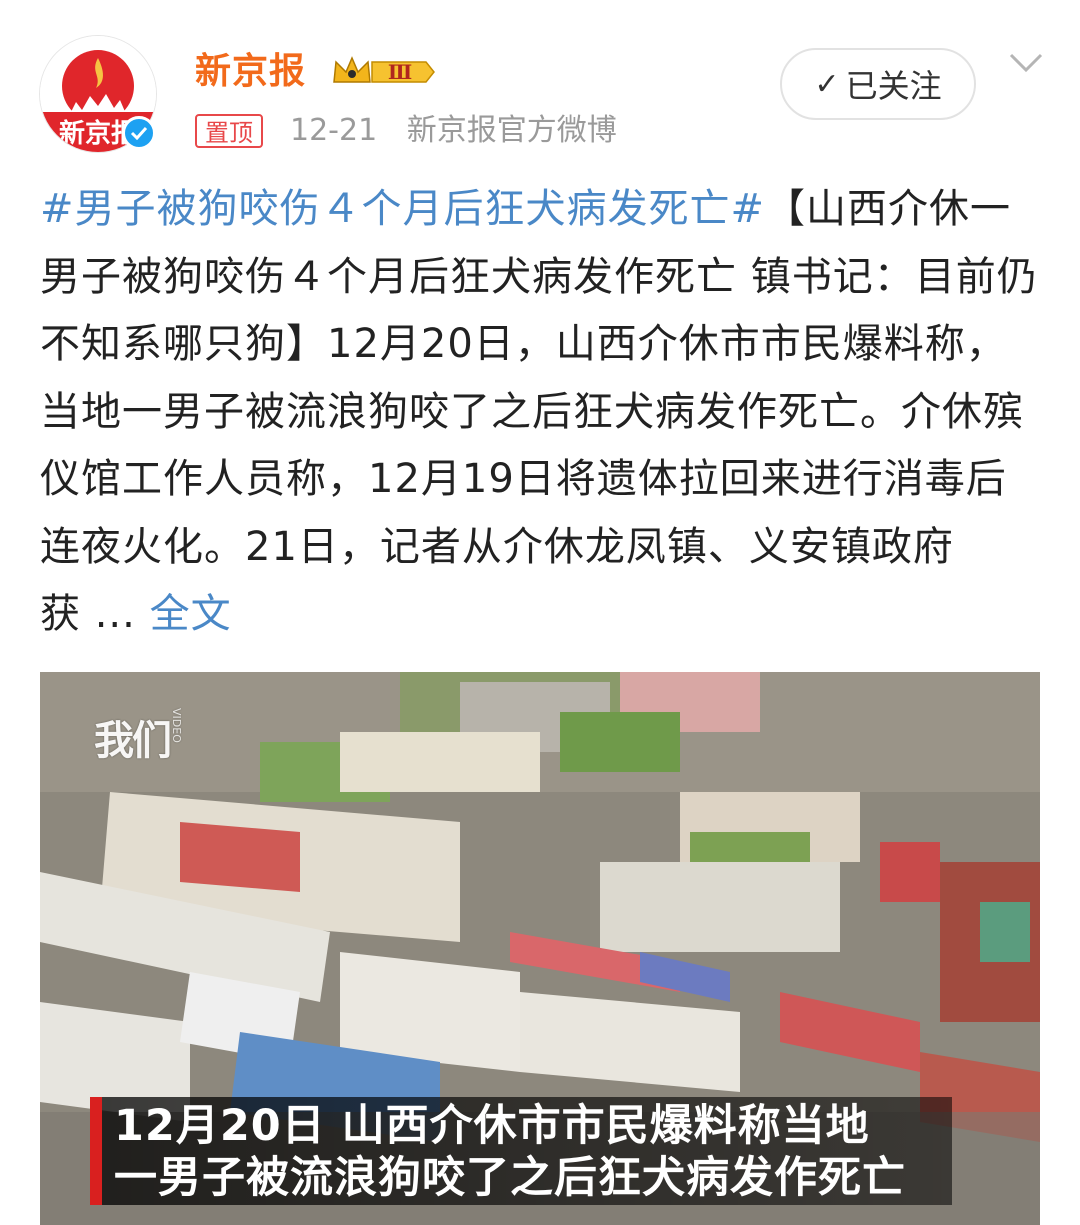 The height and width of the screenshot is (1225, 1080). What do you see at coordinates (96, 1151) in the screenshot?
I see `caption-accent-bar` at bounding box center [96, 1151].